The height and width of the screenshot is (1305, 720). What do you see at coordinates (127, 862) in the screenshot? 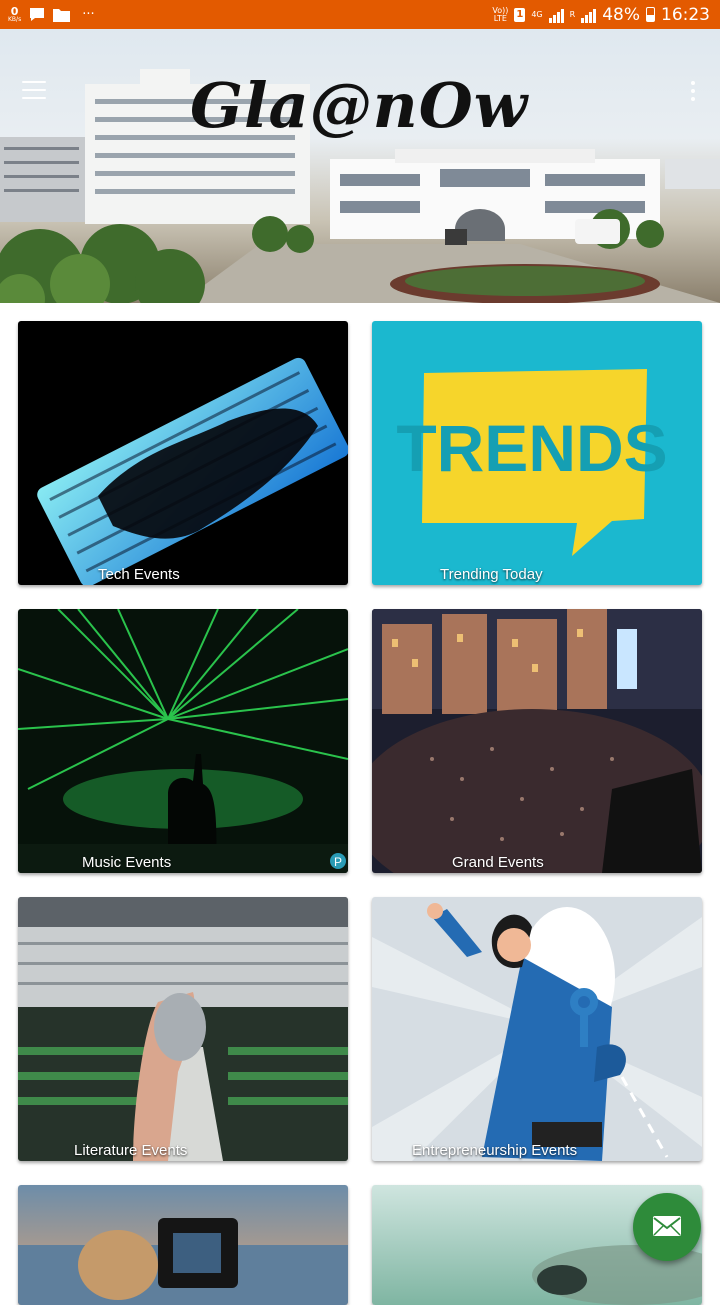
I see `card-label: Music Events` at bounding box center [127, 862].